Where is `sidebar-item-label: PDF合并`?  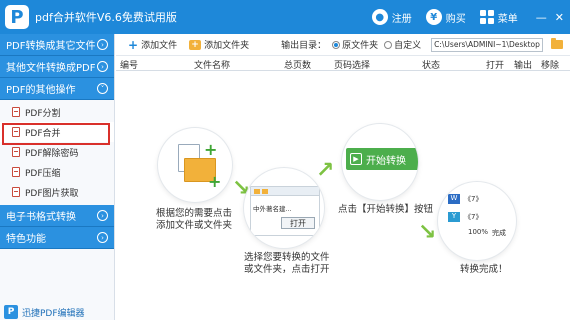
sidebar-item-label: PDF合并 is located at coordinates (43, 133).